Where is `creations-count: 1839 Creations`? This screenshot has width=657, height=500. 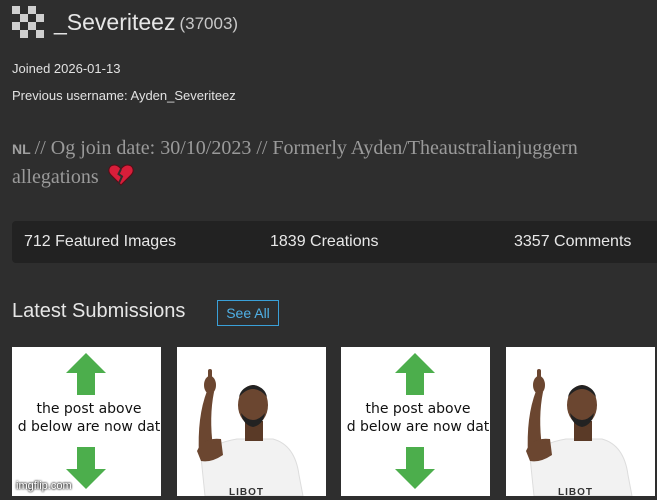
creations-count: 1839 Creations is located at coordinates (324, 242).